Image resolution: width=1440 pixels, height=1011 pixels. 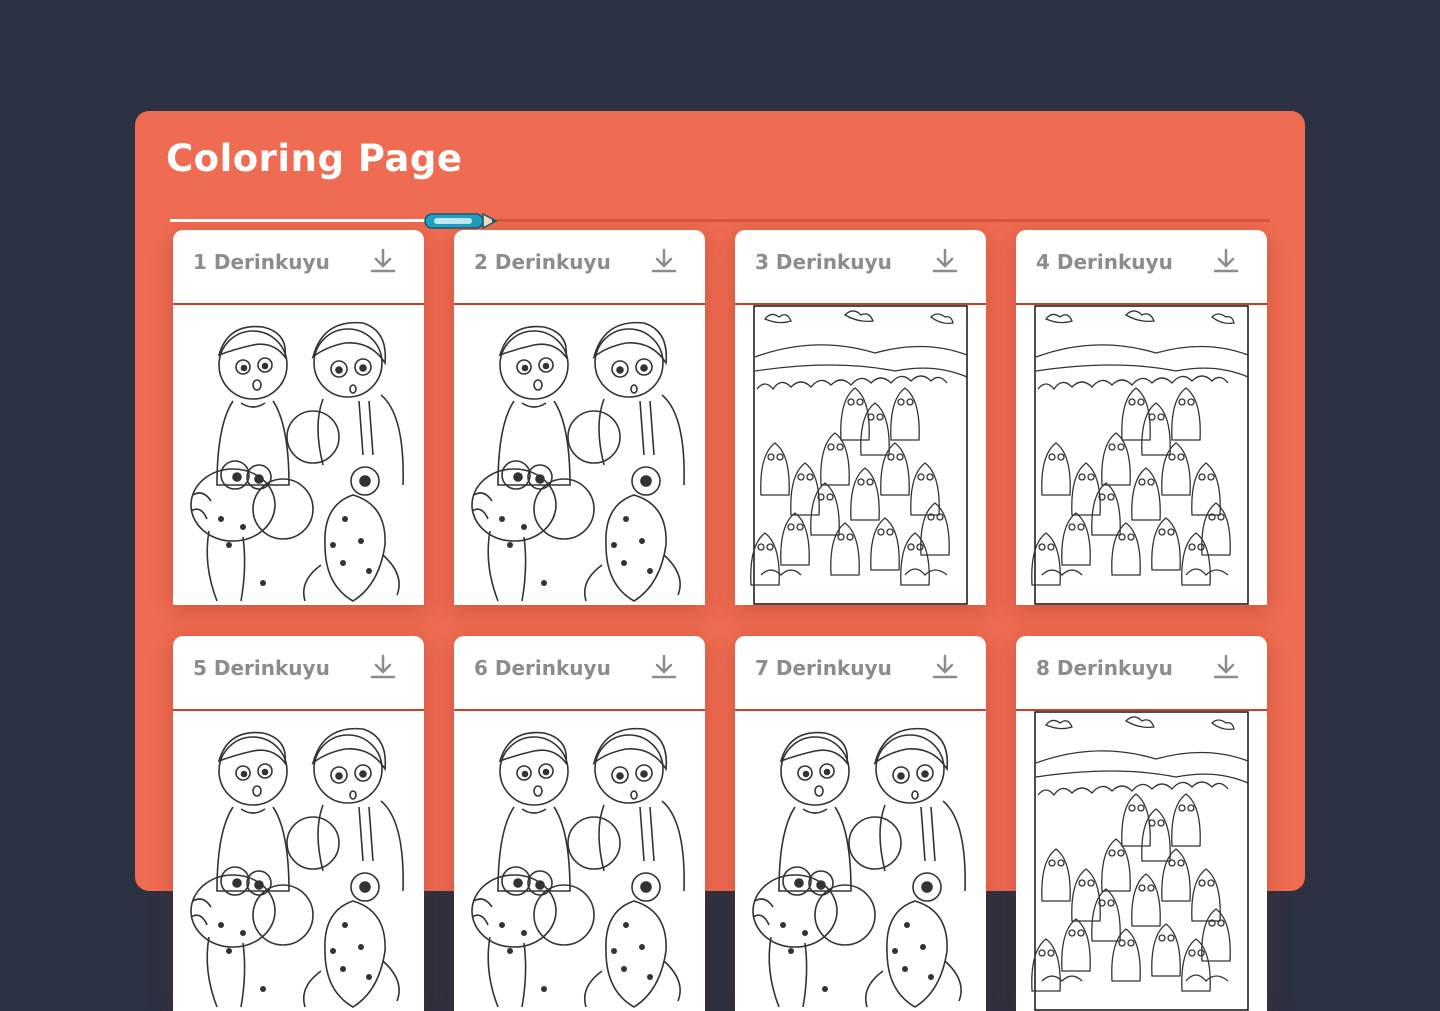 I want to click on gallery-card-2: 2 Derinkuyu, so click(x=579, y=417).